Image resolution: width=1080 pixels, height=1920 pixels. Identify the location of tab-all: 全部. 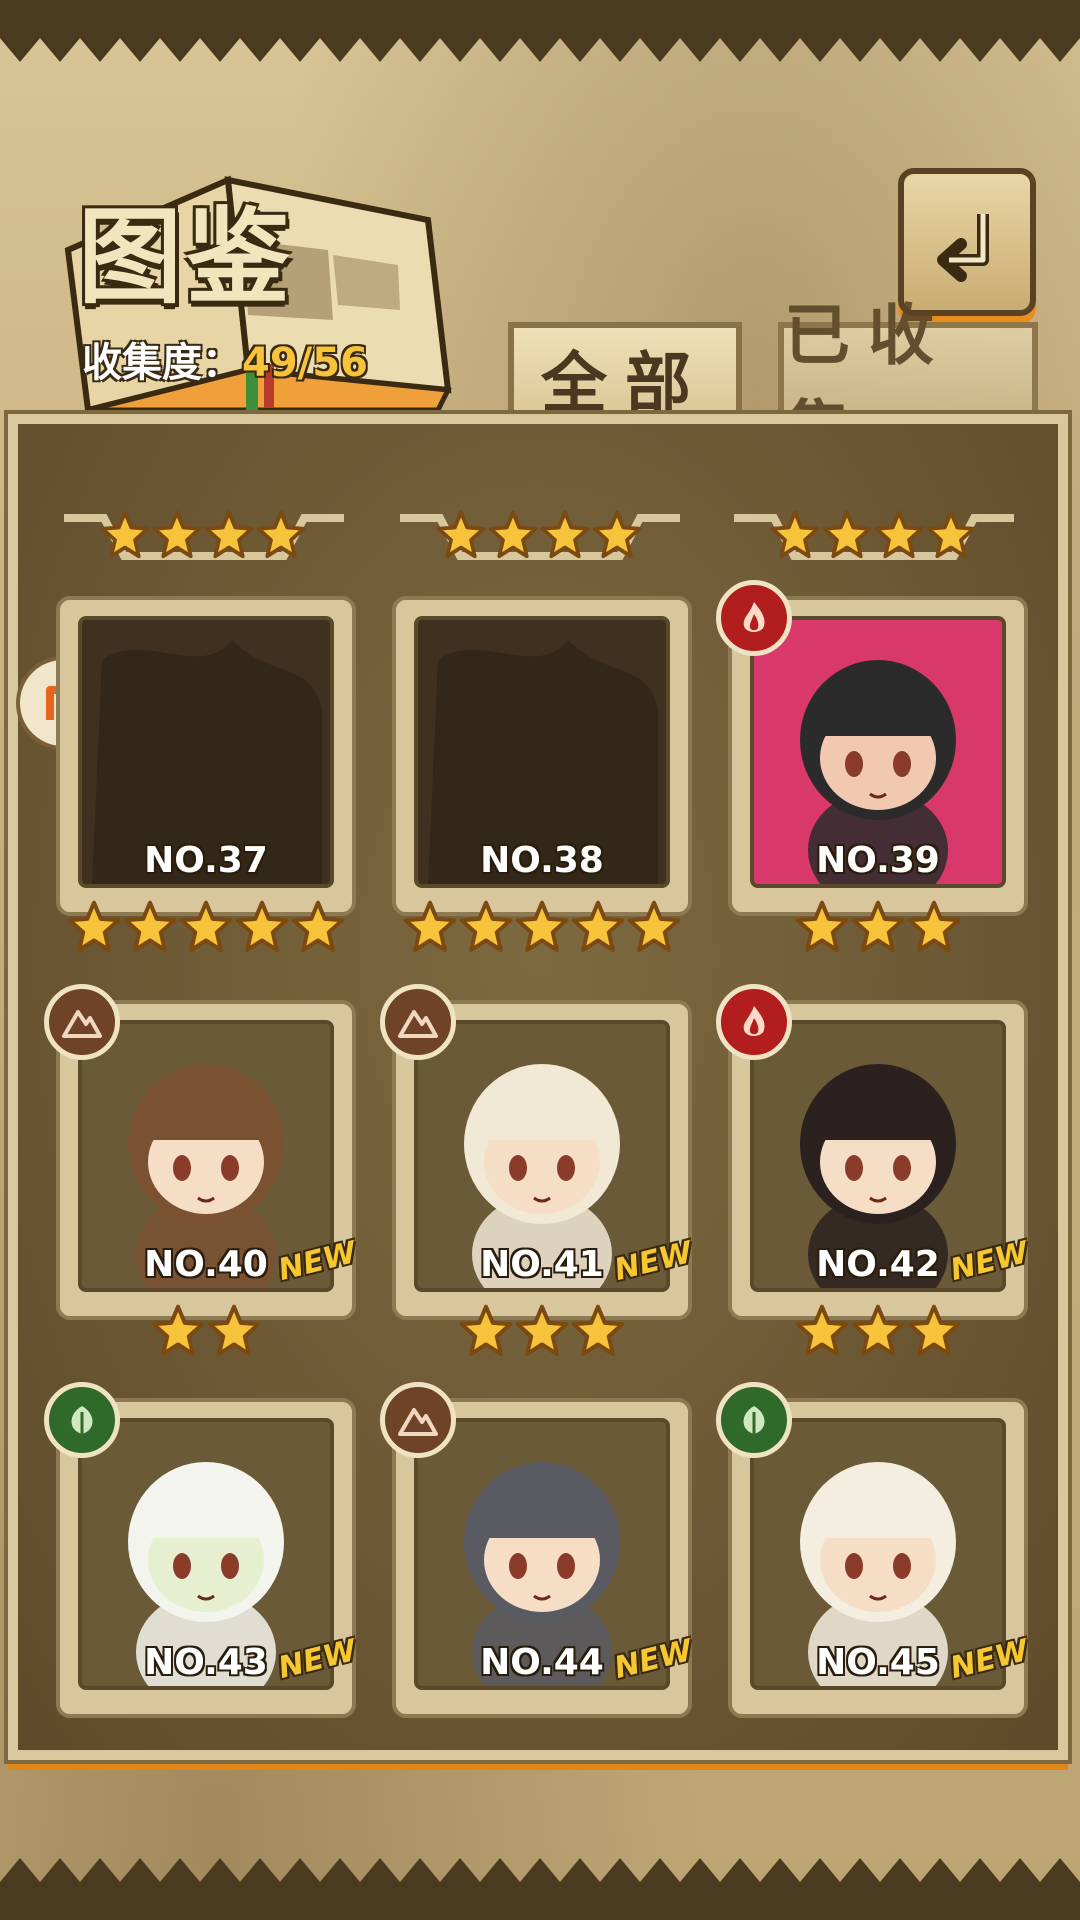
(625, 375).